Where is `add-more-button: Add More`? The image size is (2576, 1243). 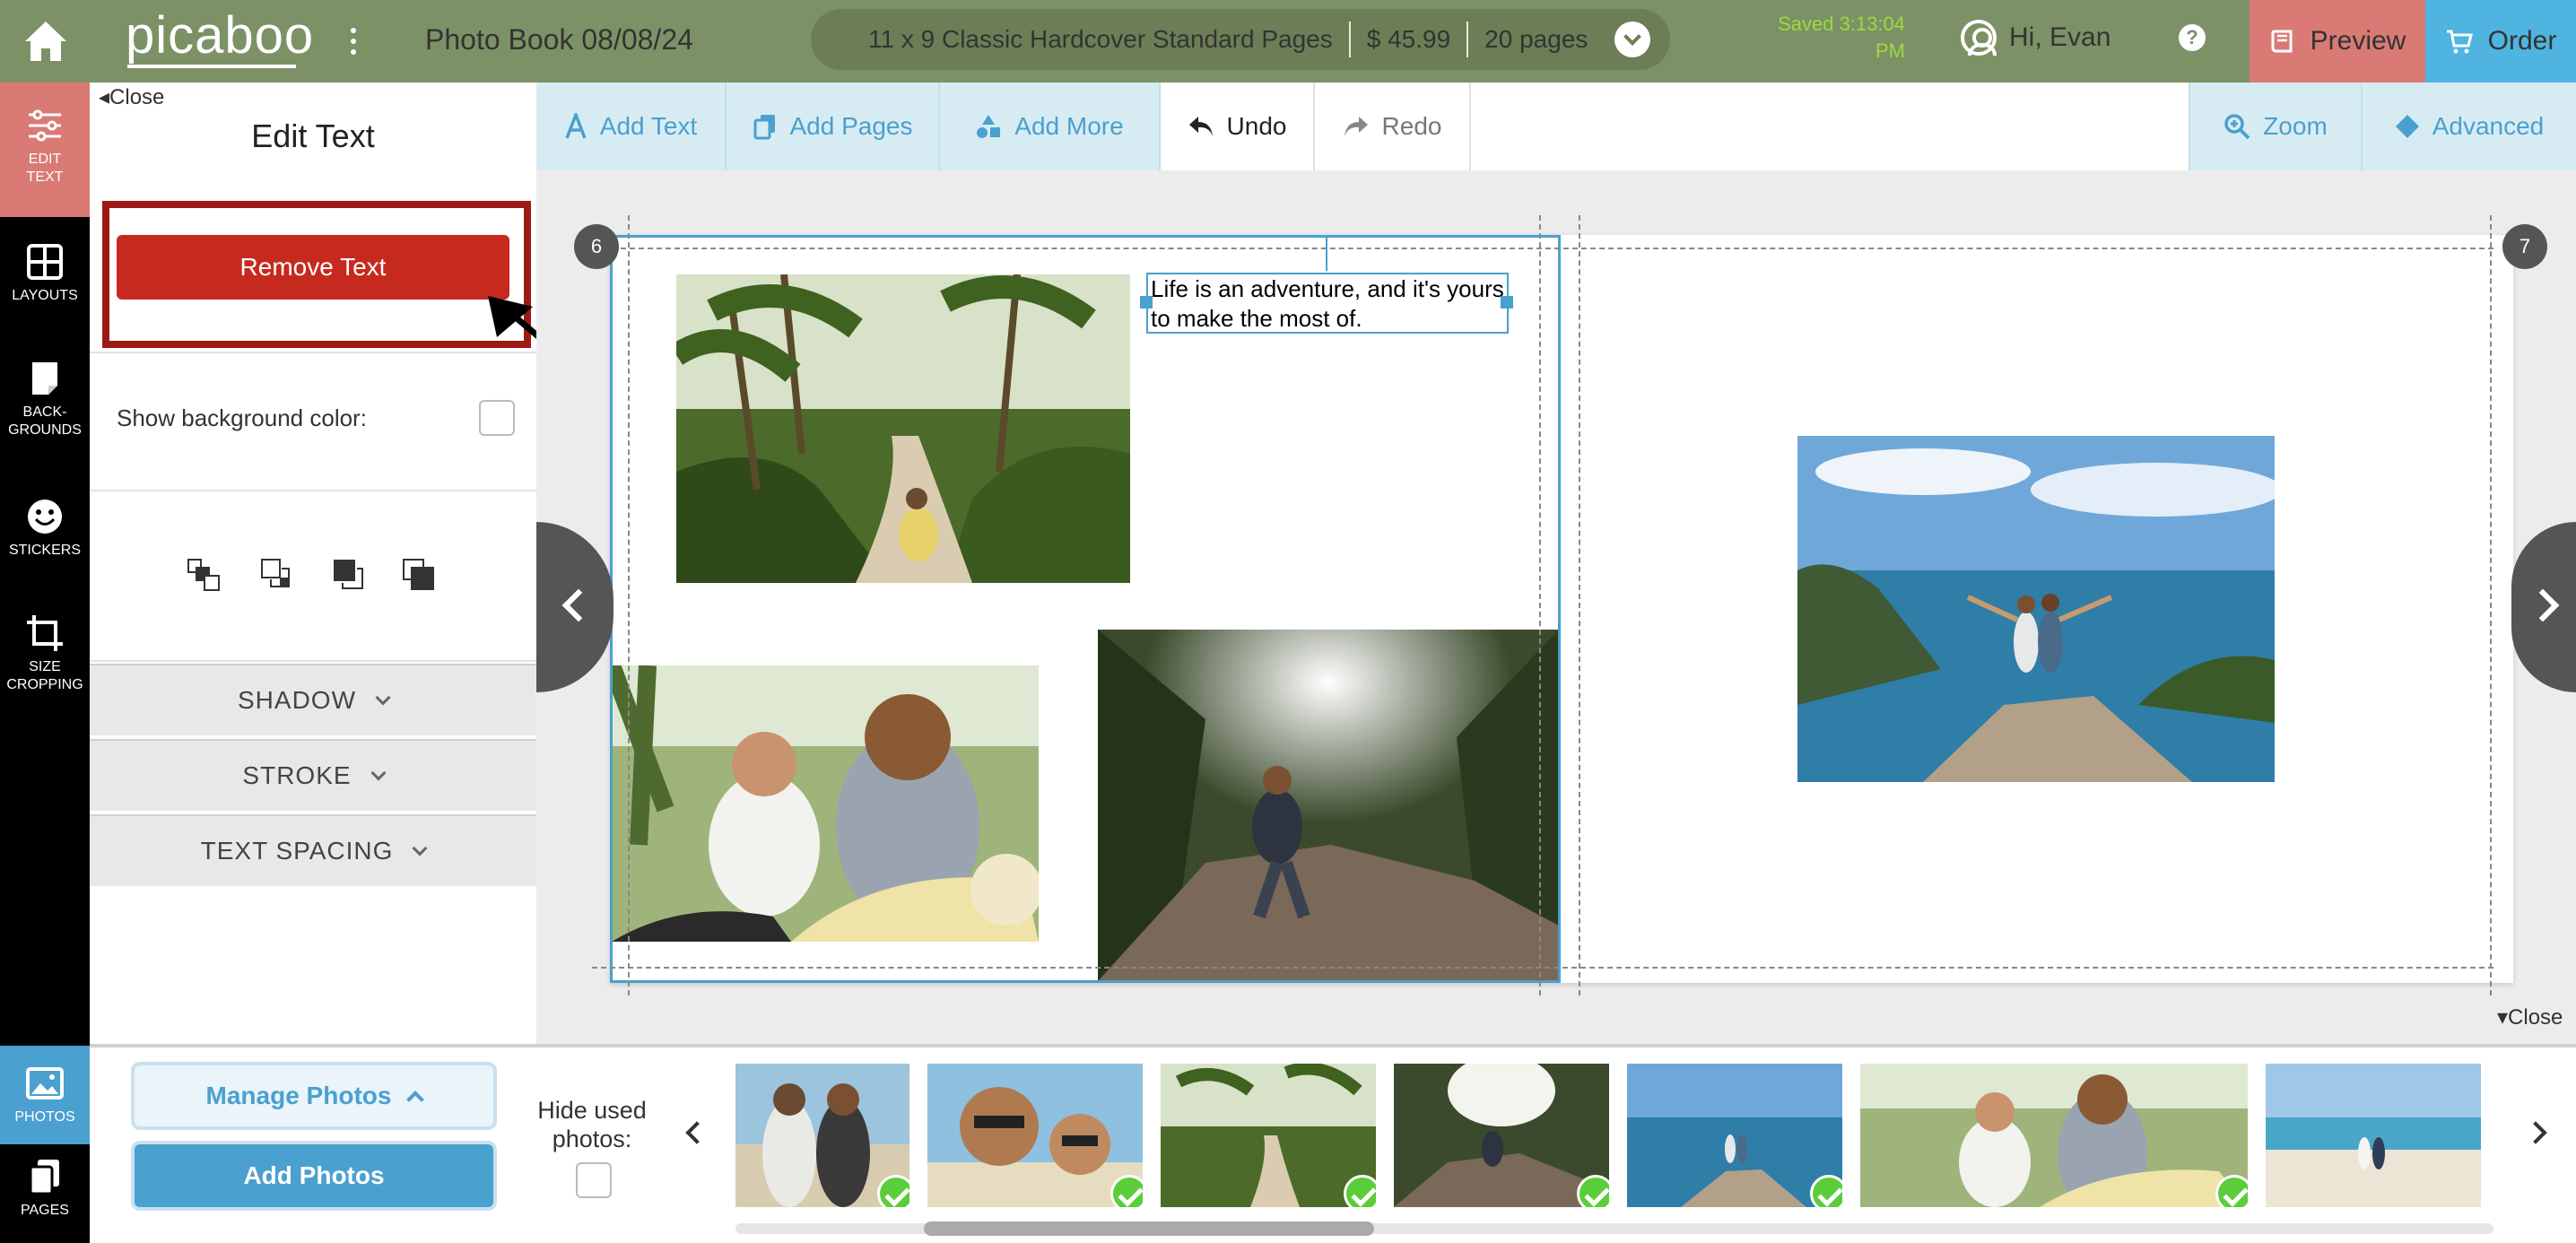 add-more-button: Add More is located at coordinates (1050, 126).